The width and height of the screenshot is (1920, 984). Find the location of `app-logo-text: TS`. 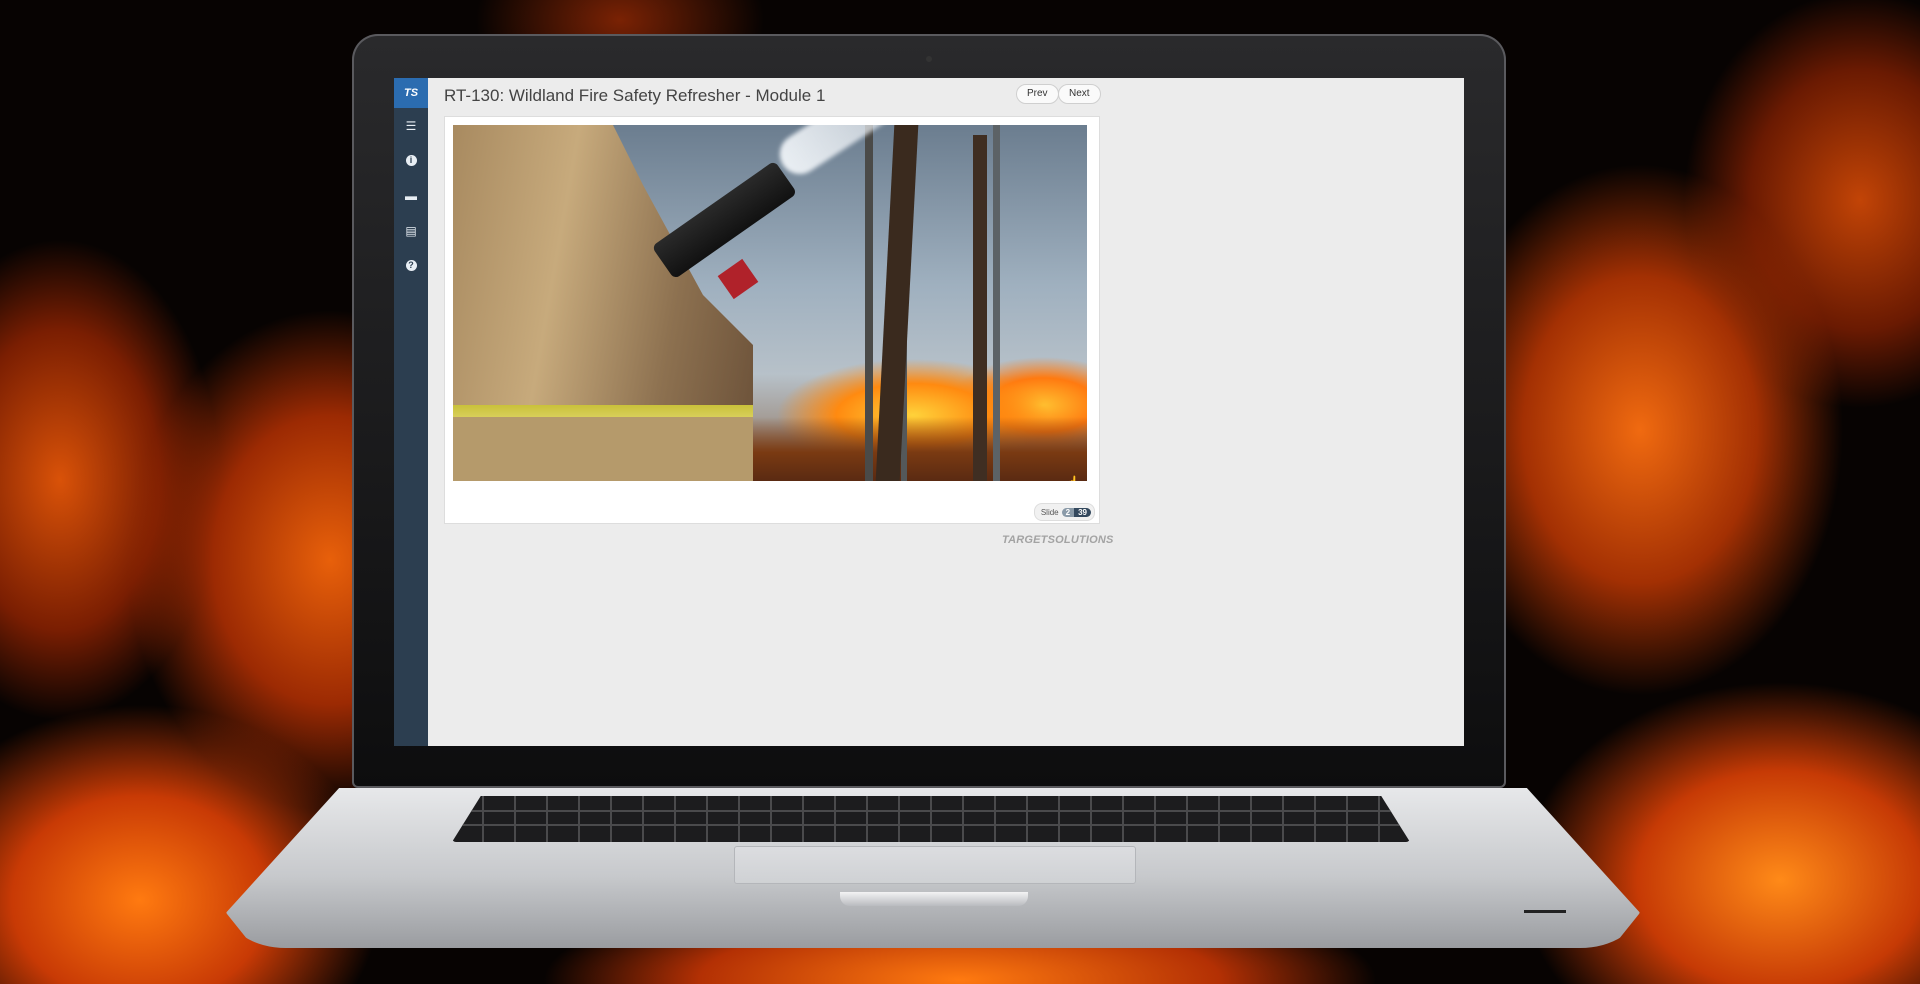

app-logo-text: TS is located at coordinates (411, 93).